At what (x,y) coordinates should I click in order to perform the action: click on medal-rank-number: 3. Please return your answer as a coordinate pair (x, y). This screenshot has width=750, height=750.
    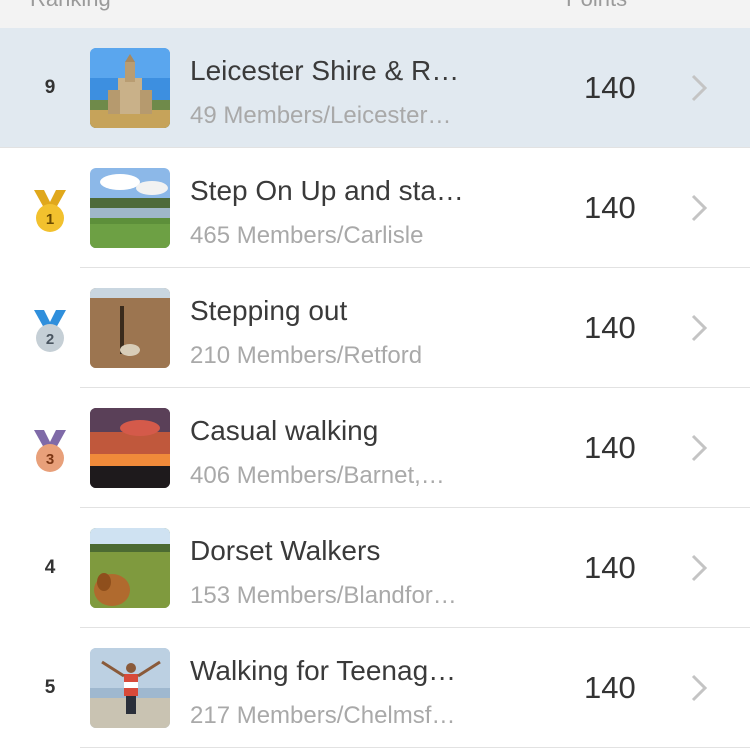
    Looking at the image, I should click on (50, 459).